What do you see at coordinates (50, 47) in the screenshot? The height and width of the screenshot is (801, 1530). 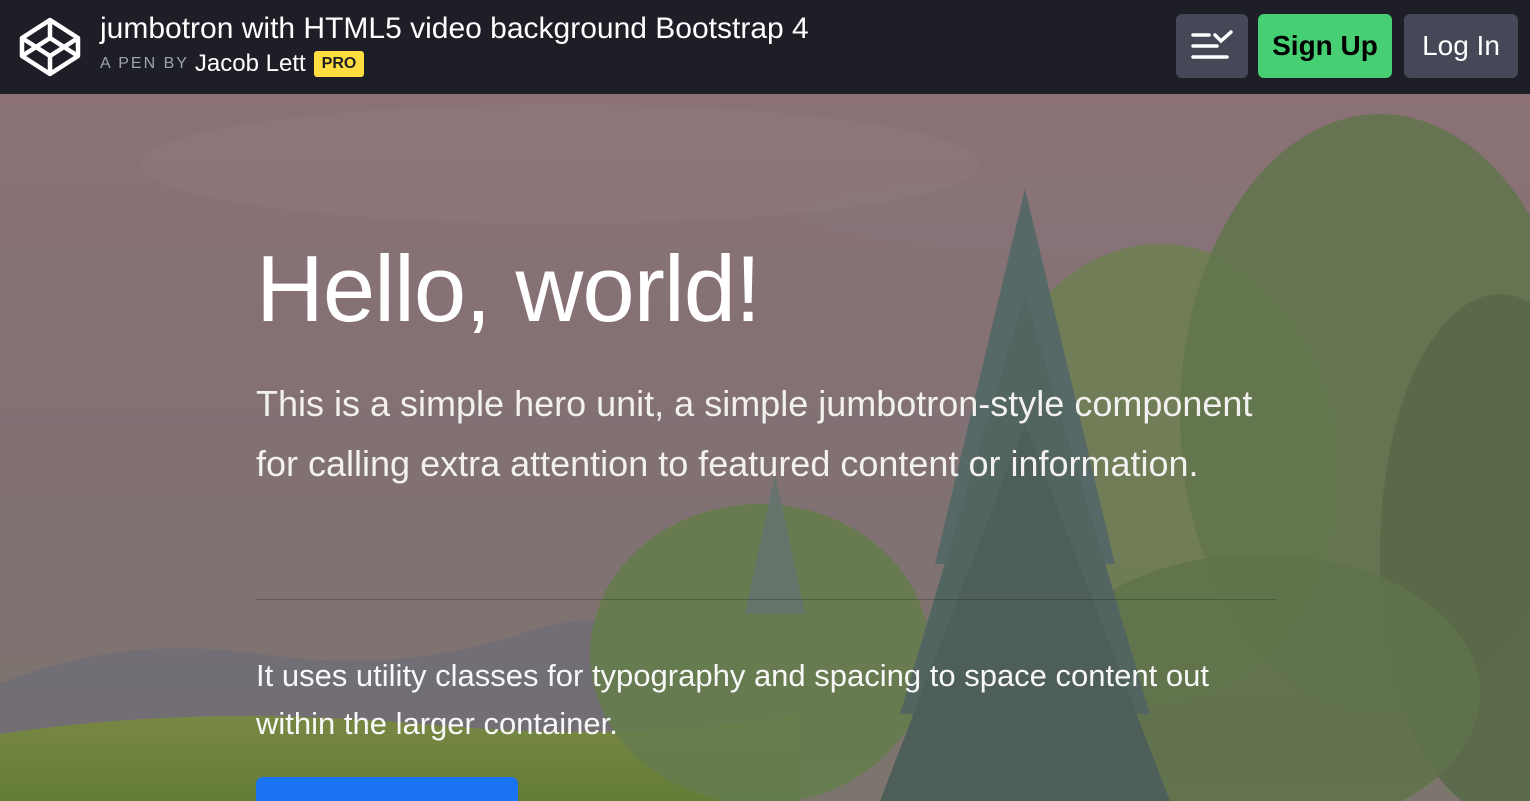 I see `codepen-logo-icon` at bounding box center [50, 47].